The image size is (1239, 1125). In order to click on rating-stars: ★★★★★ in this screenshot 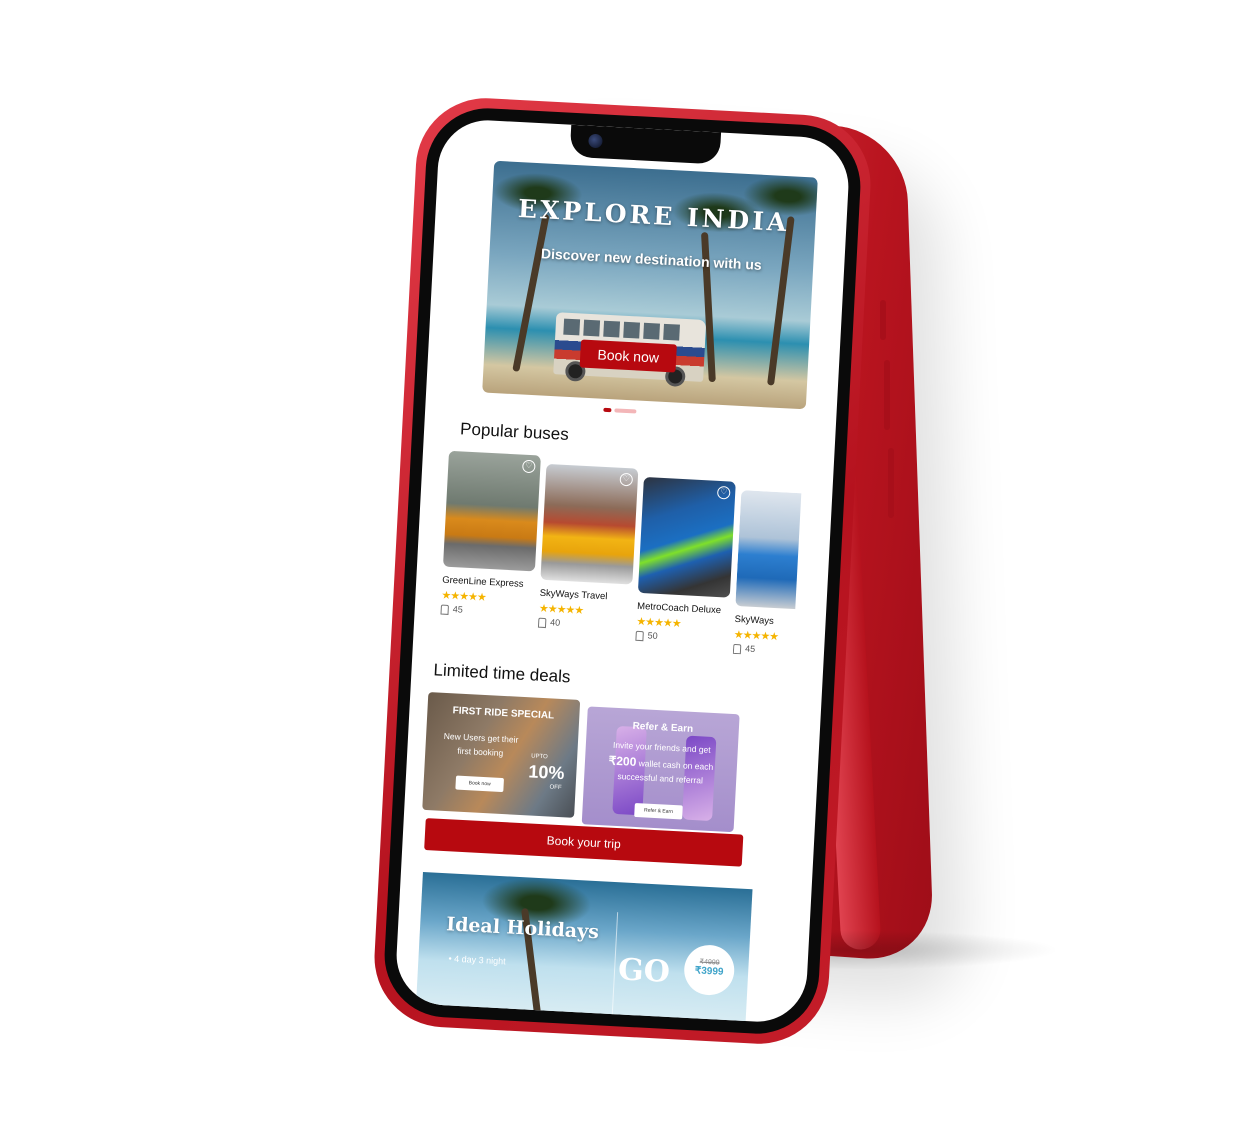, I will do `click(756, 636)`.